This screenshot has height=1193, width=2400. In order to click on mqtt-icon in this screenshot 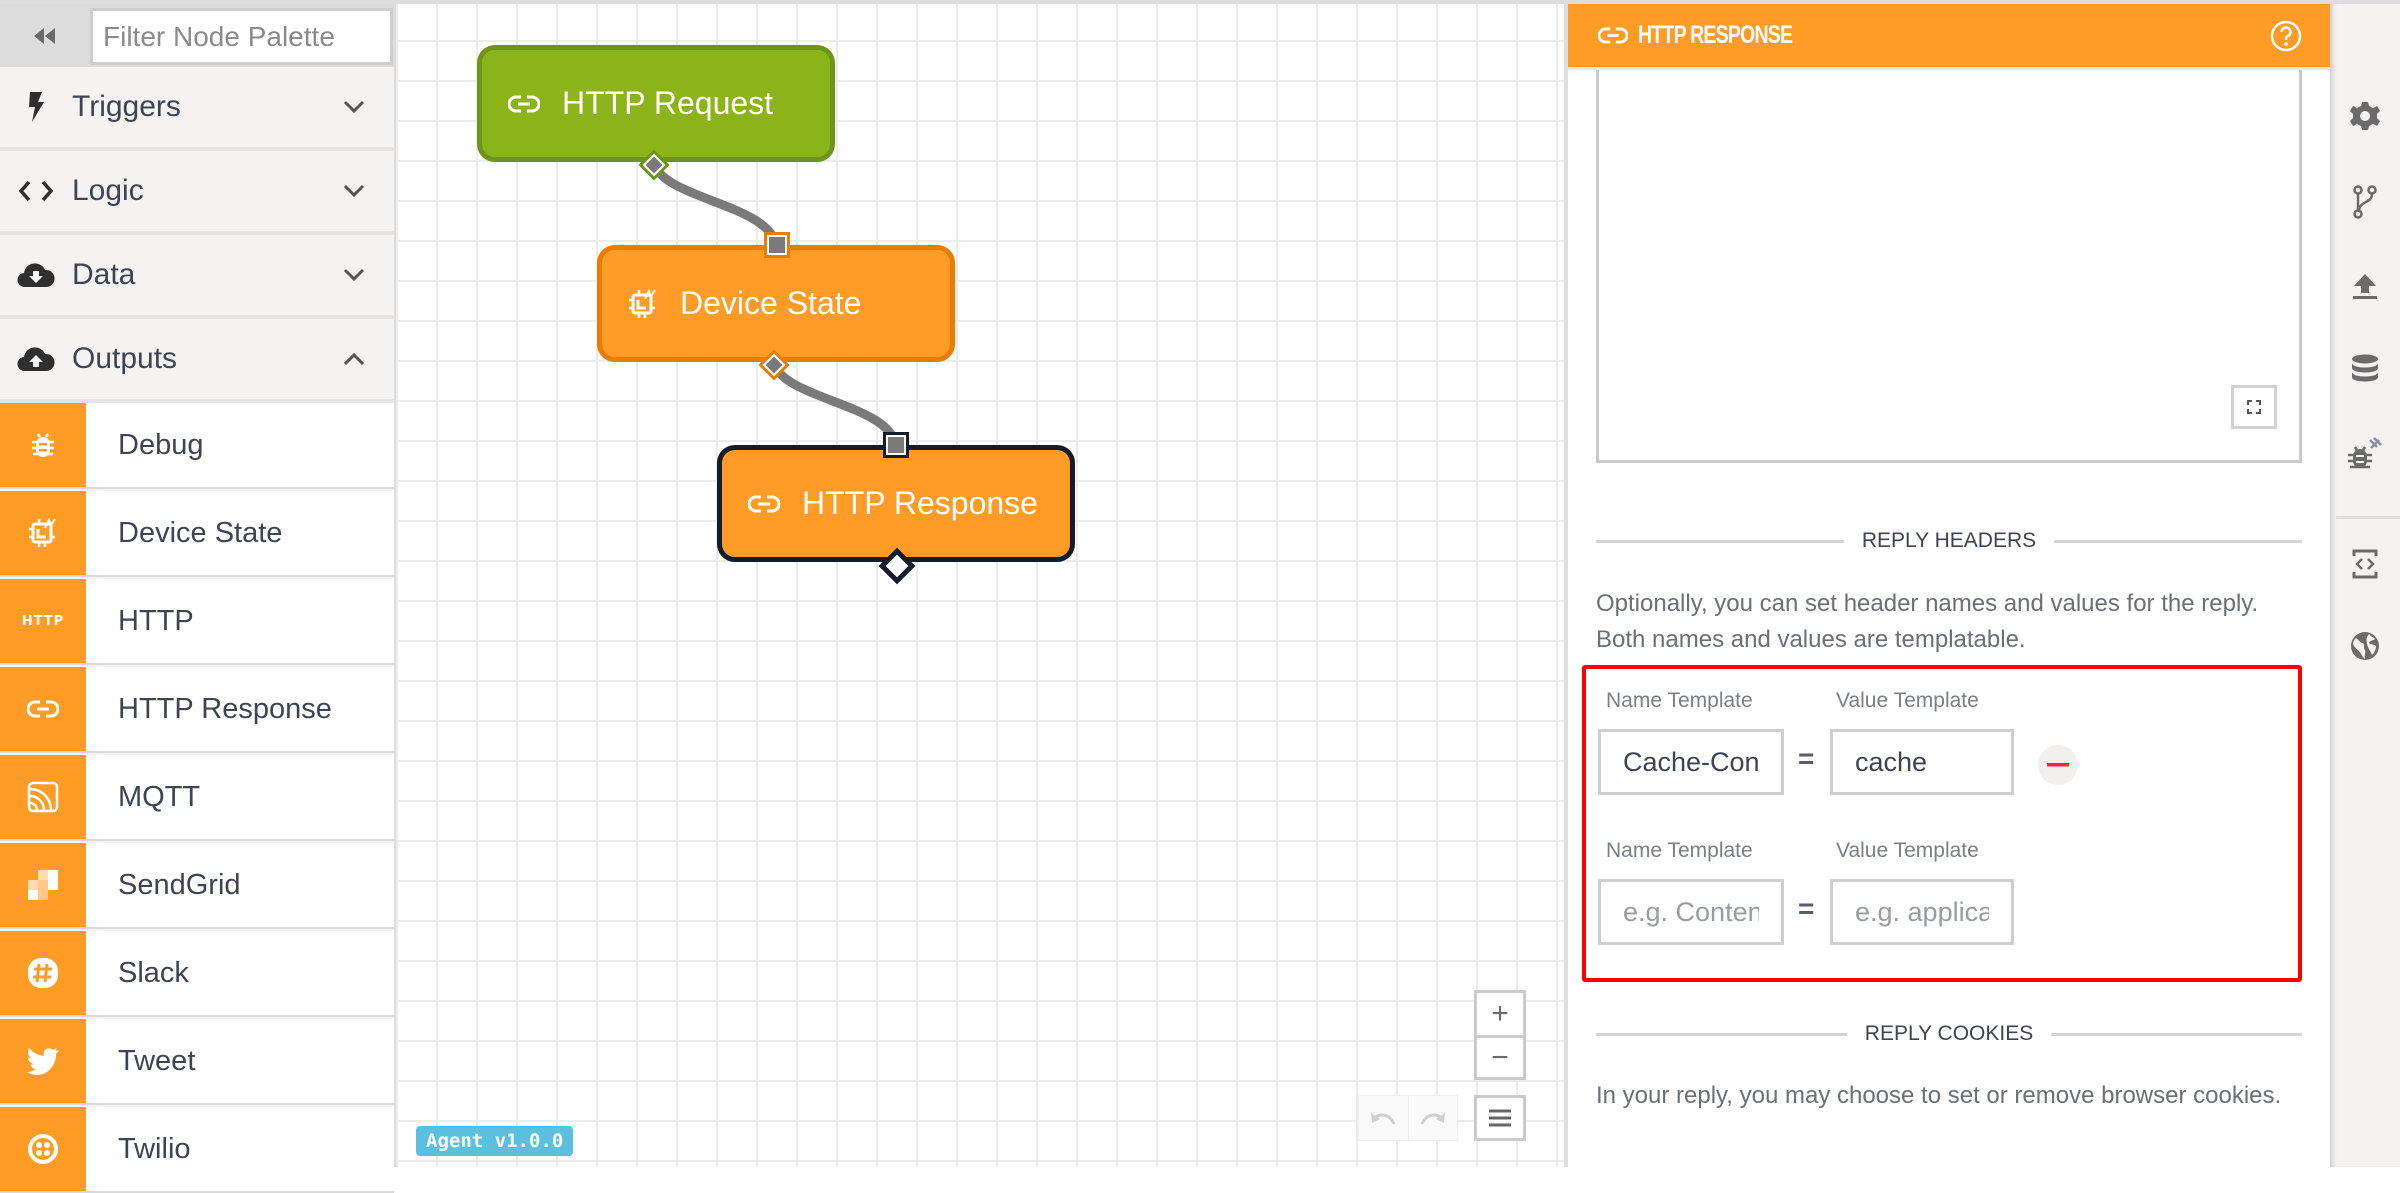, I will do `click(43, 797)`.